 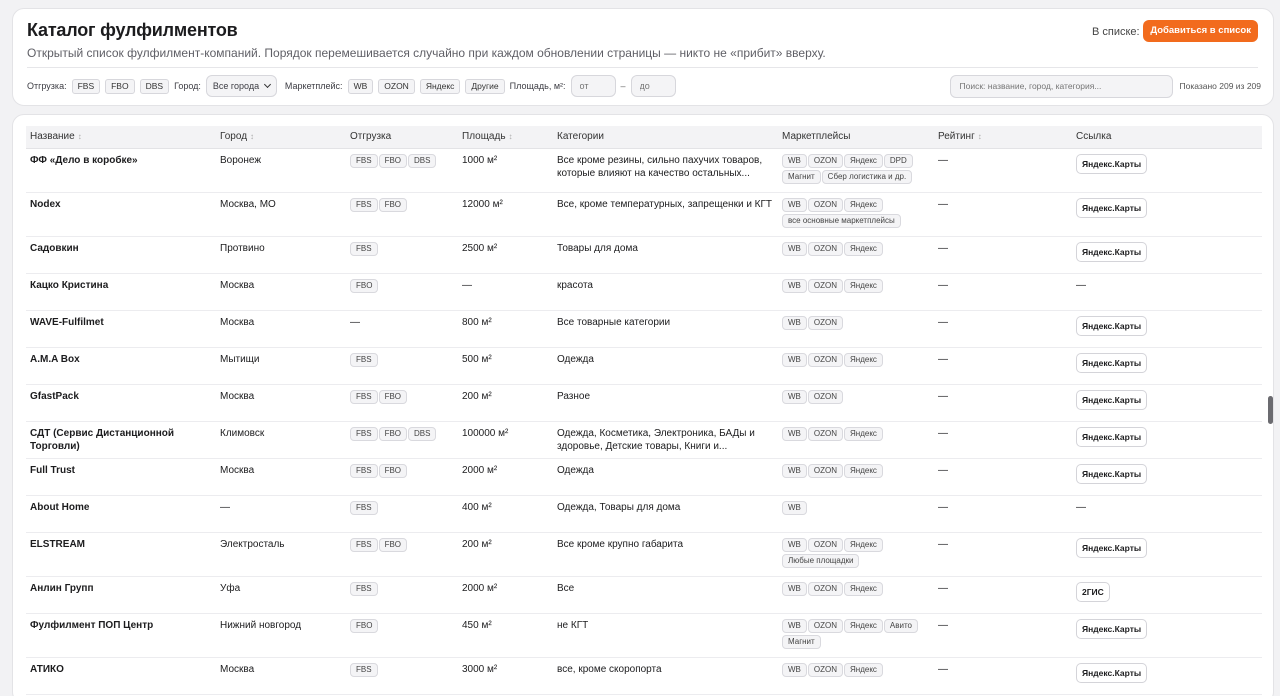 What do you see at coordinates (281, 329) in the screenshot?
I see `cell-city: Москва` at bounding box center [281, 329].